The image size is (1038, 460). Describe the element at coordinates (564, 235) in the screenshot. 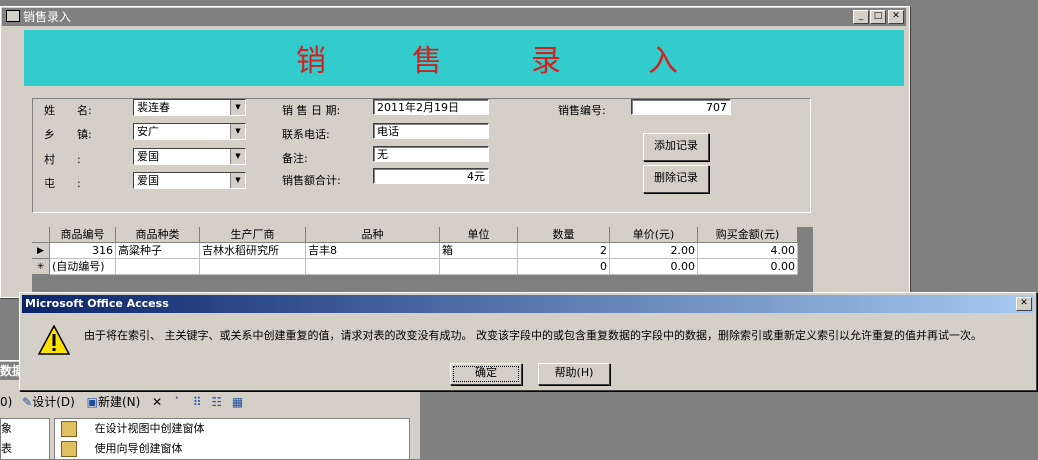

I see `column-header: 数量` at that location.